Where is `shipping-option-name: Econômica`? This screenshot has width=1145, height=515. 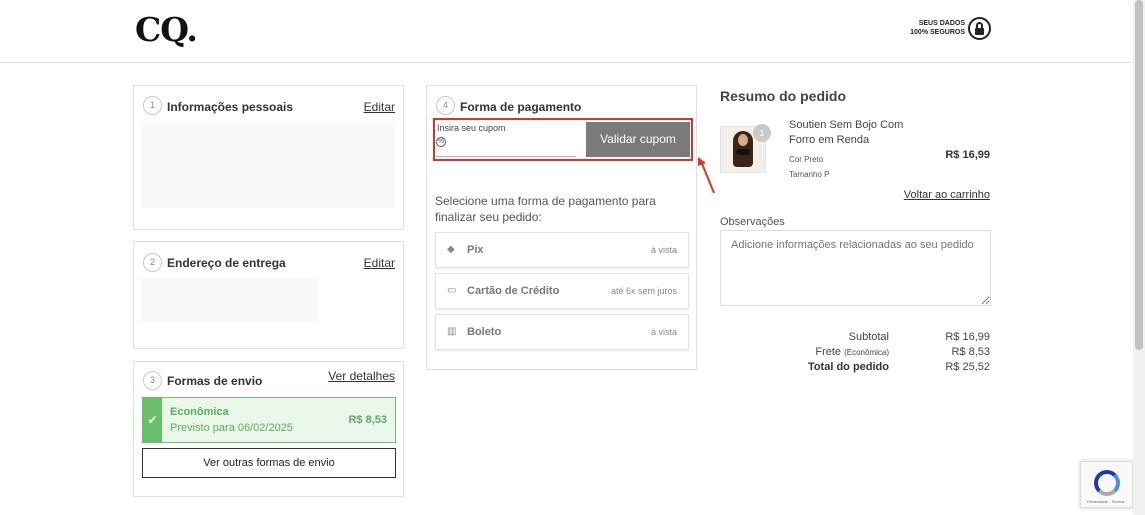 shipping-option-name: Econômica is located at coordinates (199, 412).